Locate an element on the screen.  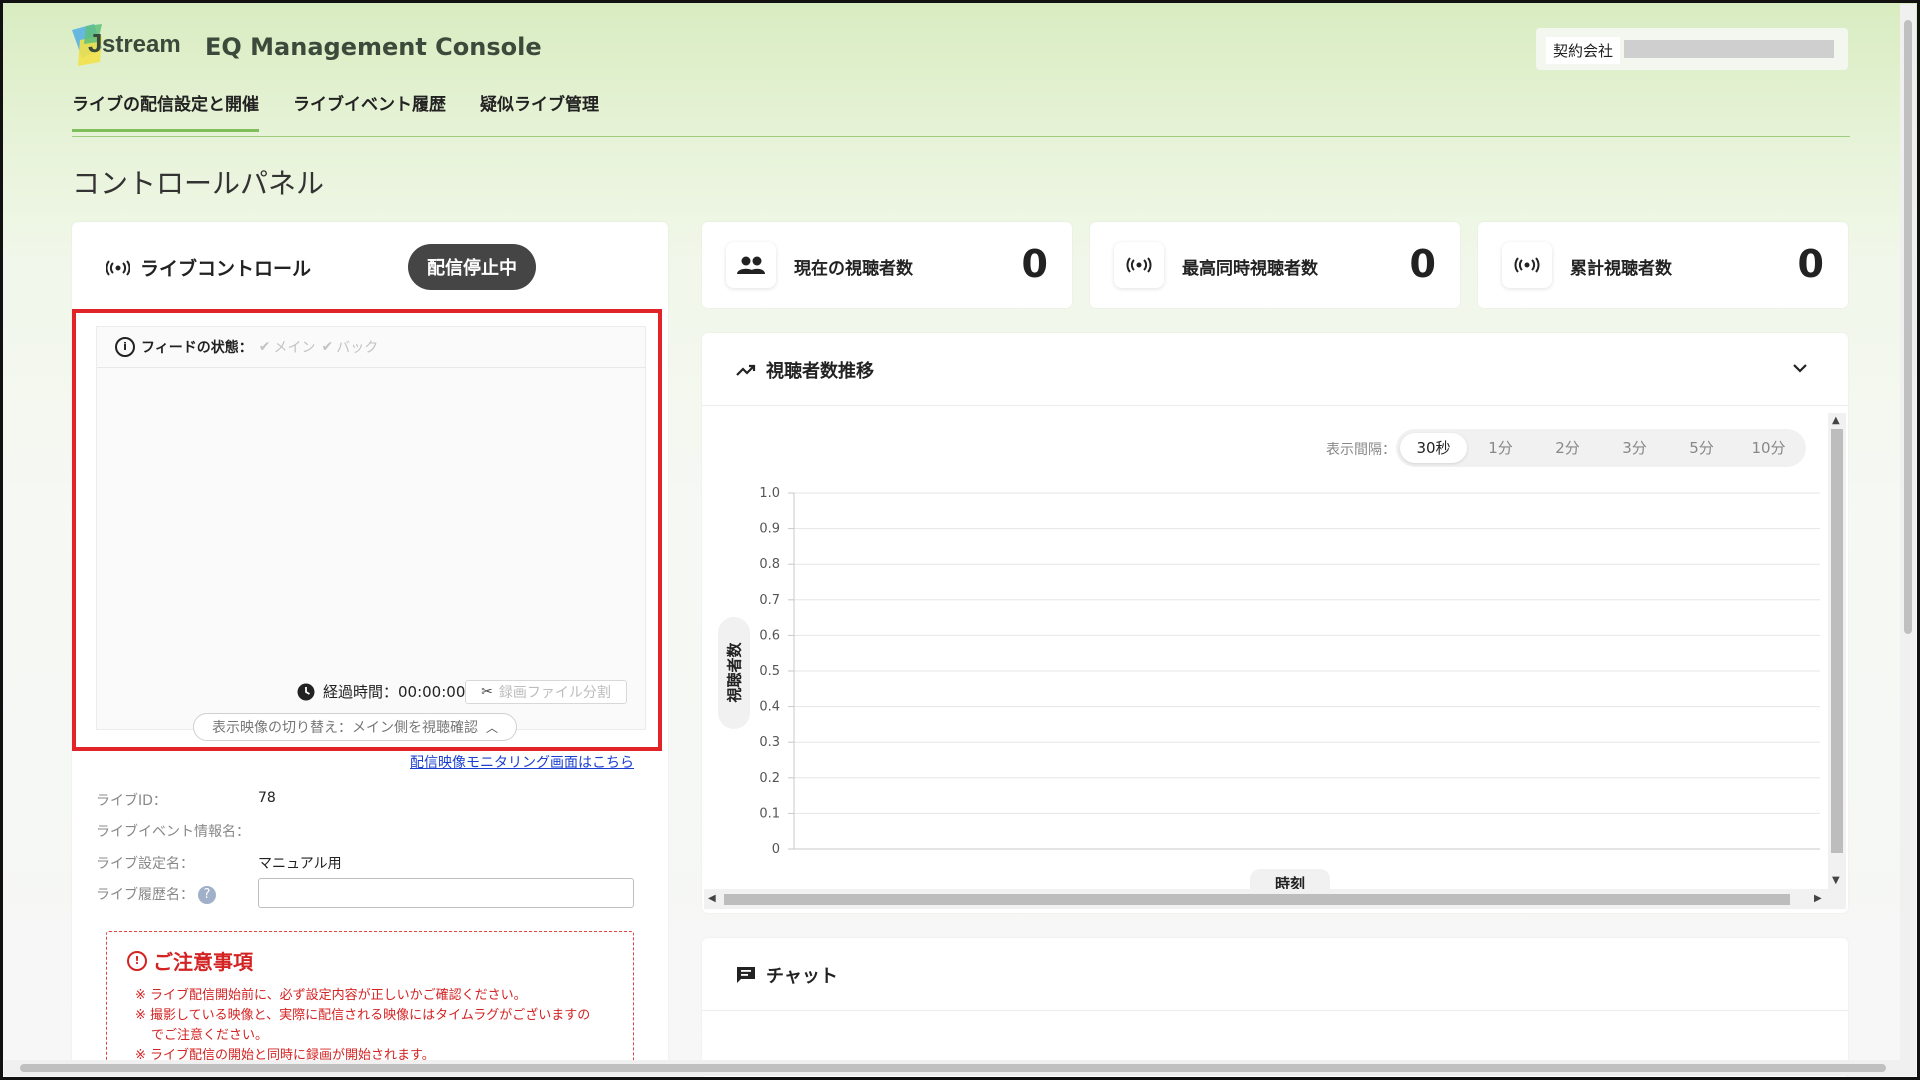
setting-name-value: マニュアル用 is located at coordinates (300, 864).